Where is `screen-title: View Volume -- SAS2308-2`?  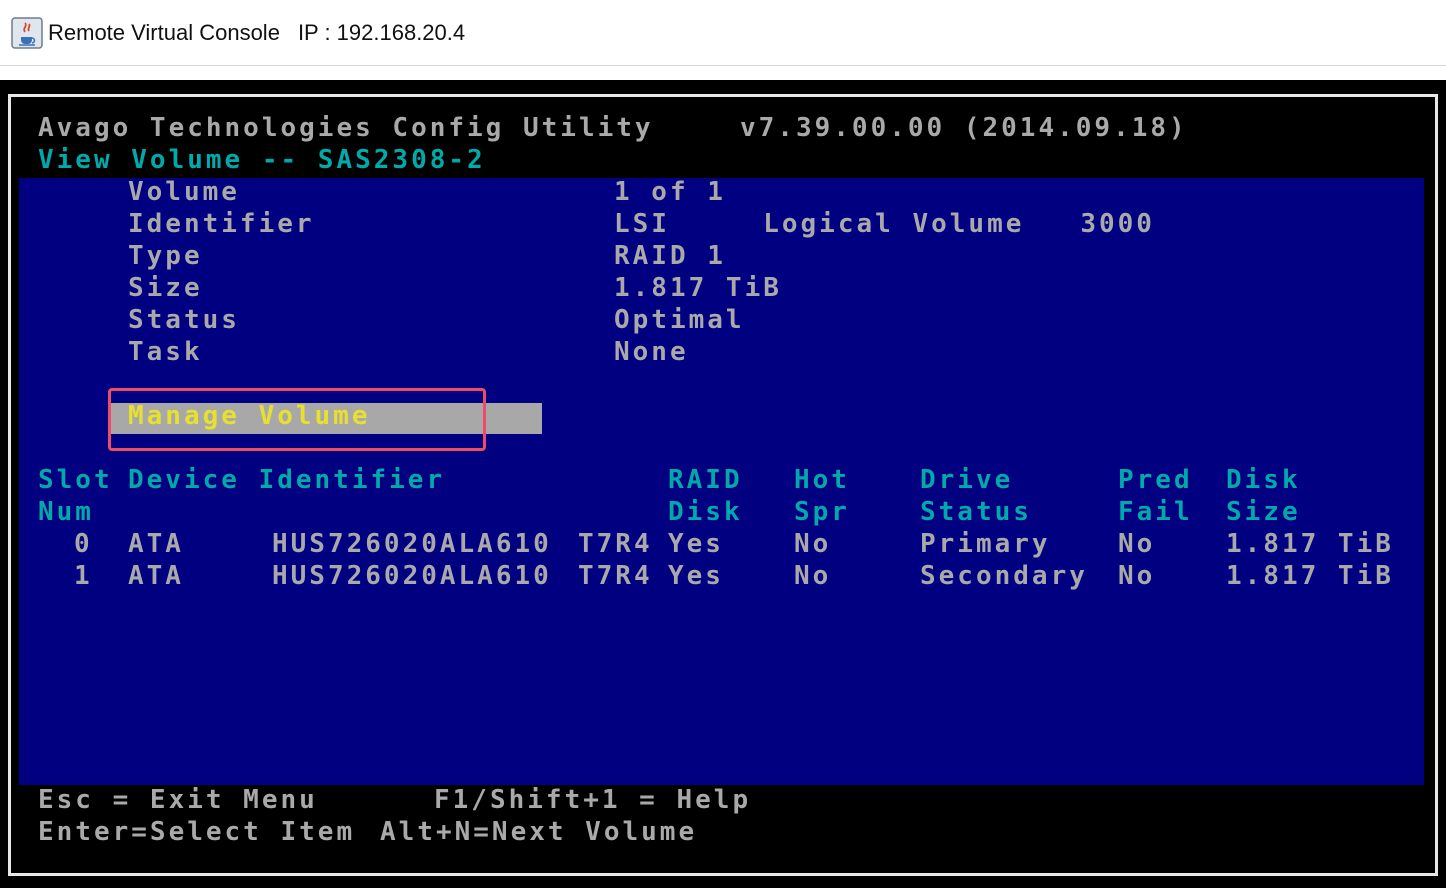 screen-title: View Volume -- SAS2308-2 is located at coordinates (262, 160).